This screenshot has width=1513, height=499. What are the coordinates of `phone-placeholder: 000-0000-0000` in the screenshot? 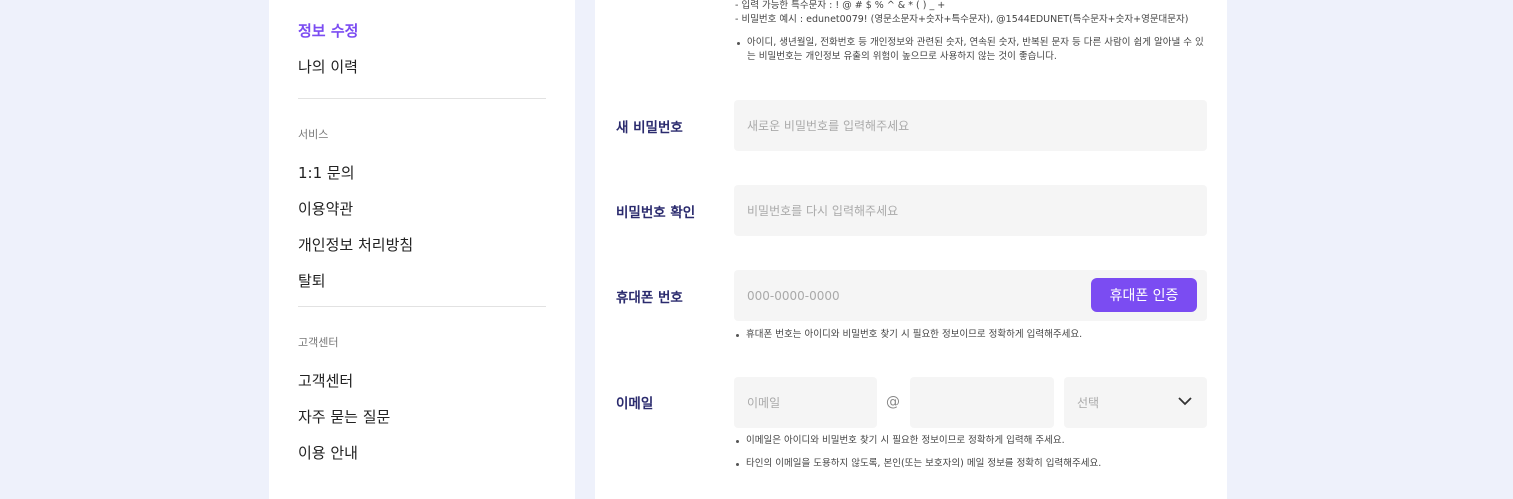 It's located at (793, 295).